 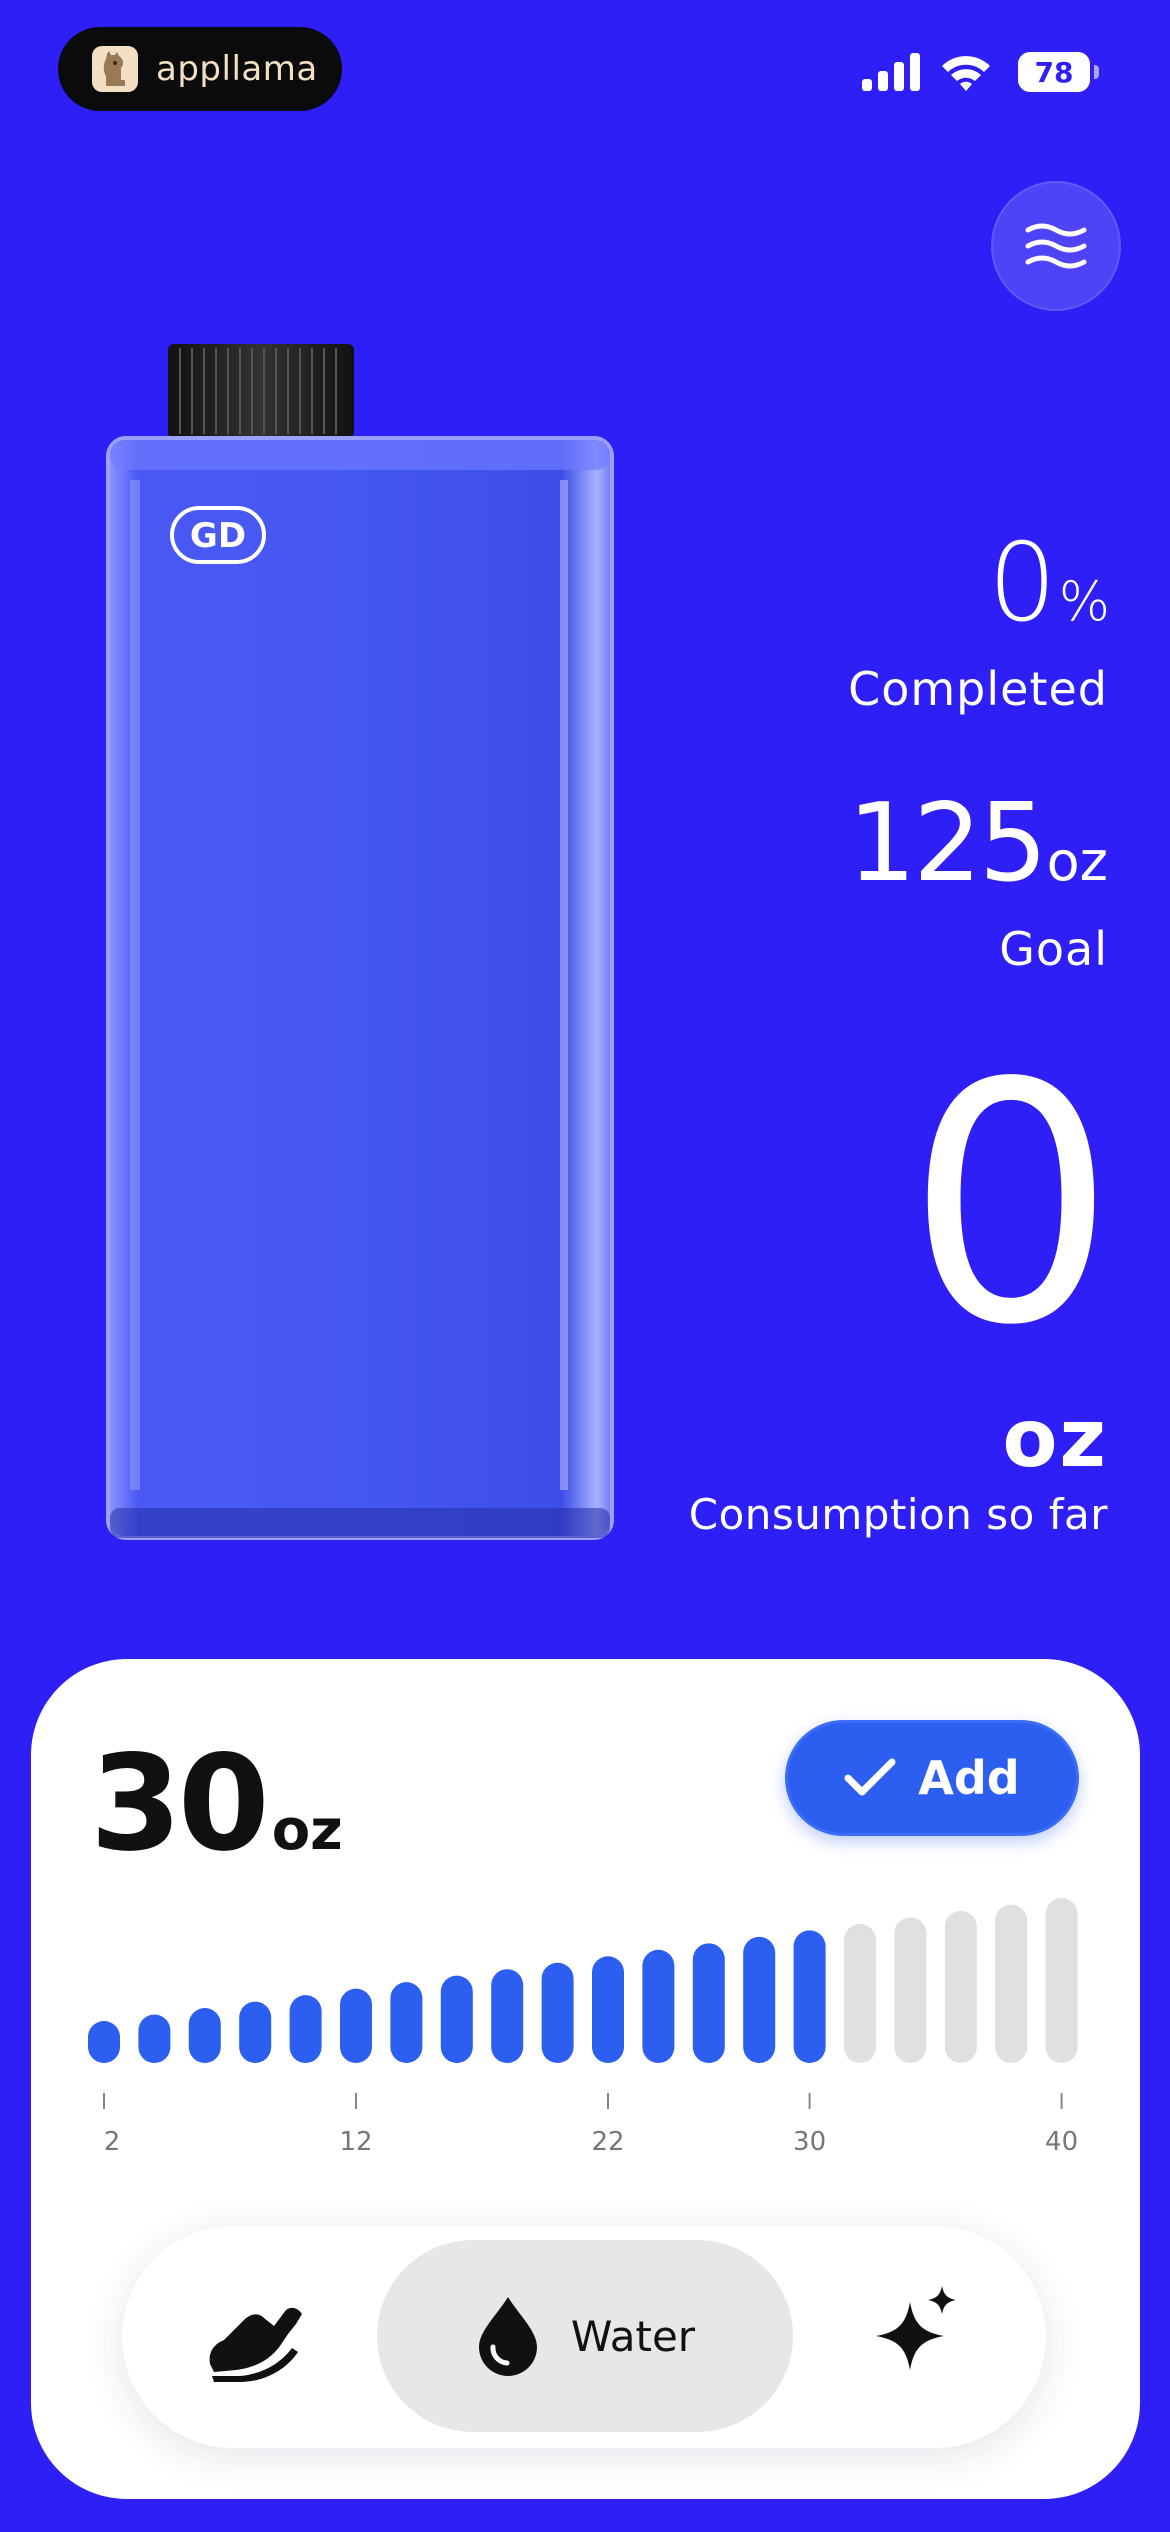 What do you see at coordinates (978, 689) in the screenshot?
I see `completed-label: Completed` at bounding box center [978, 689].